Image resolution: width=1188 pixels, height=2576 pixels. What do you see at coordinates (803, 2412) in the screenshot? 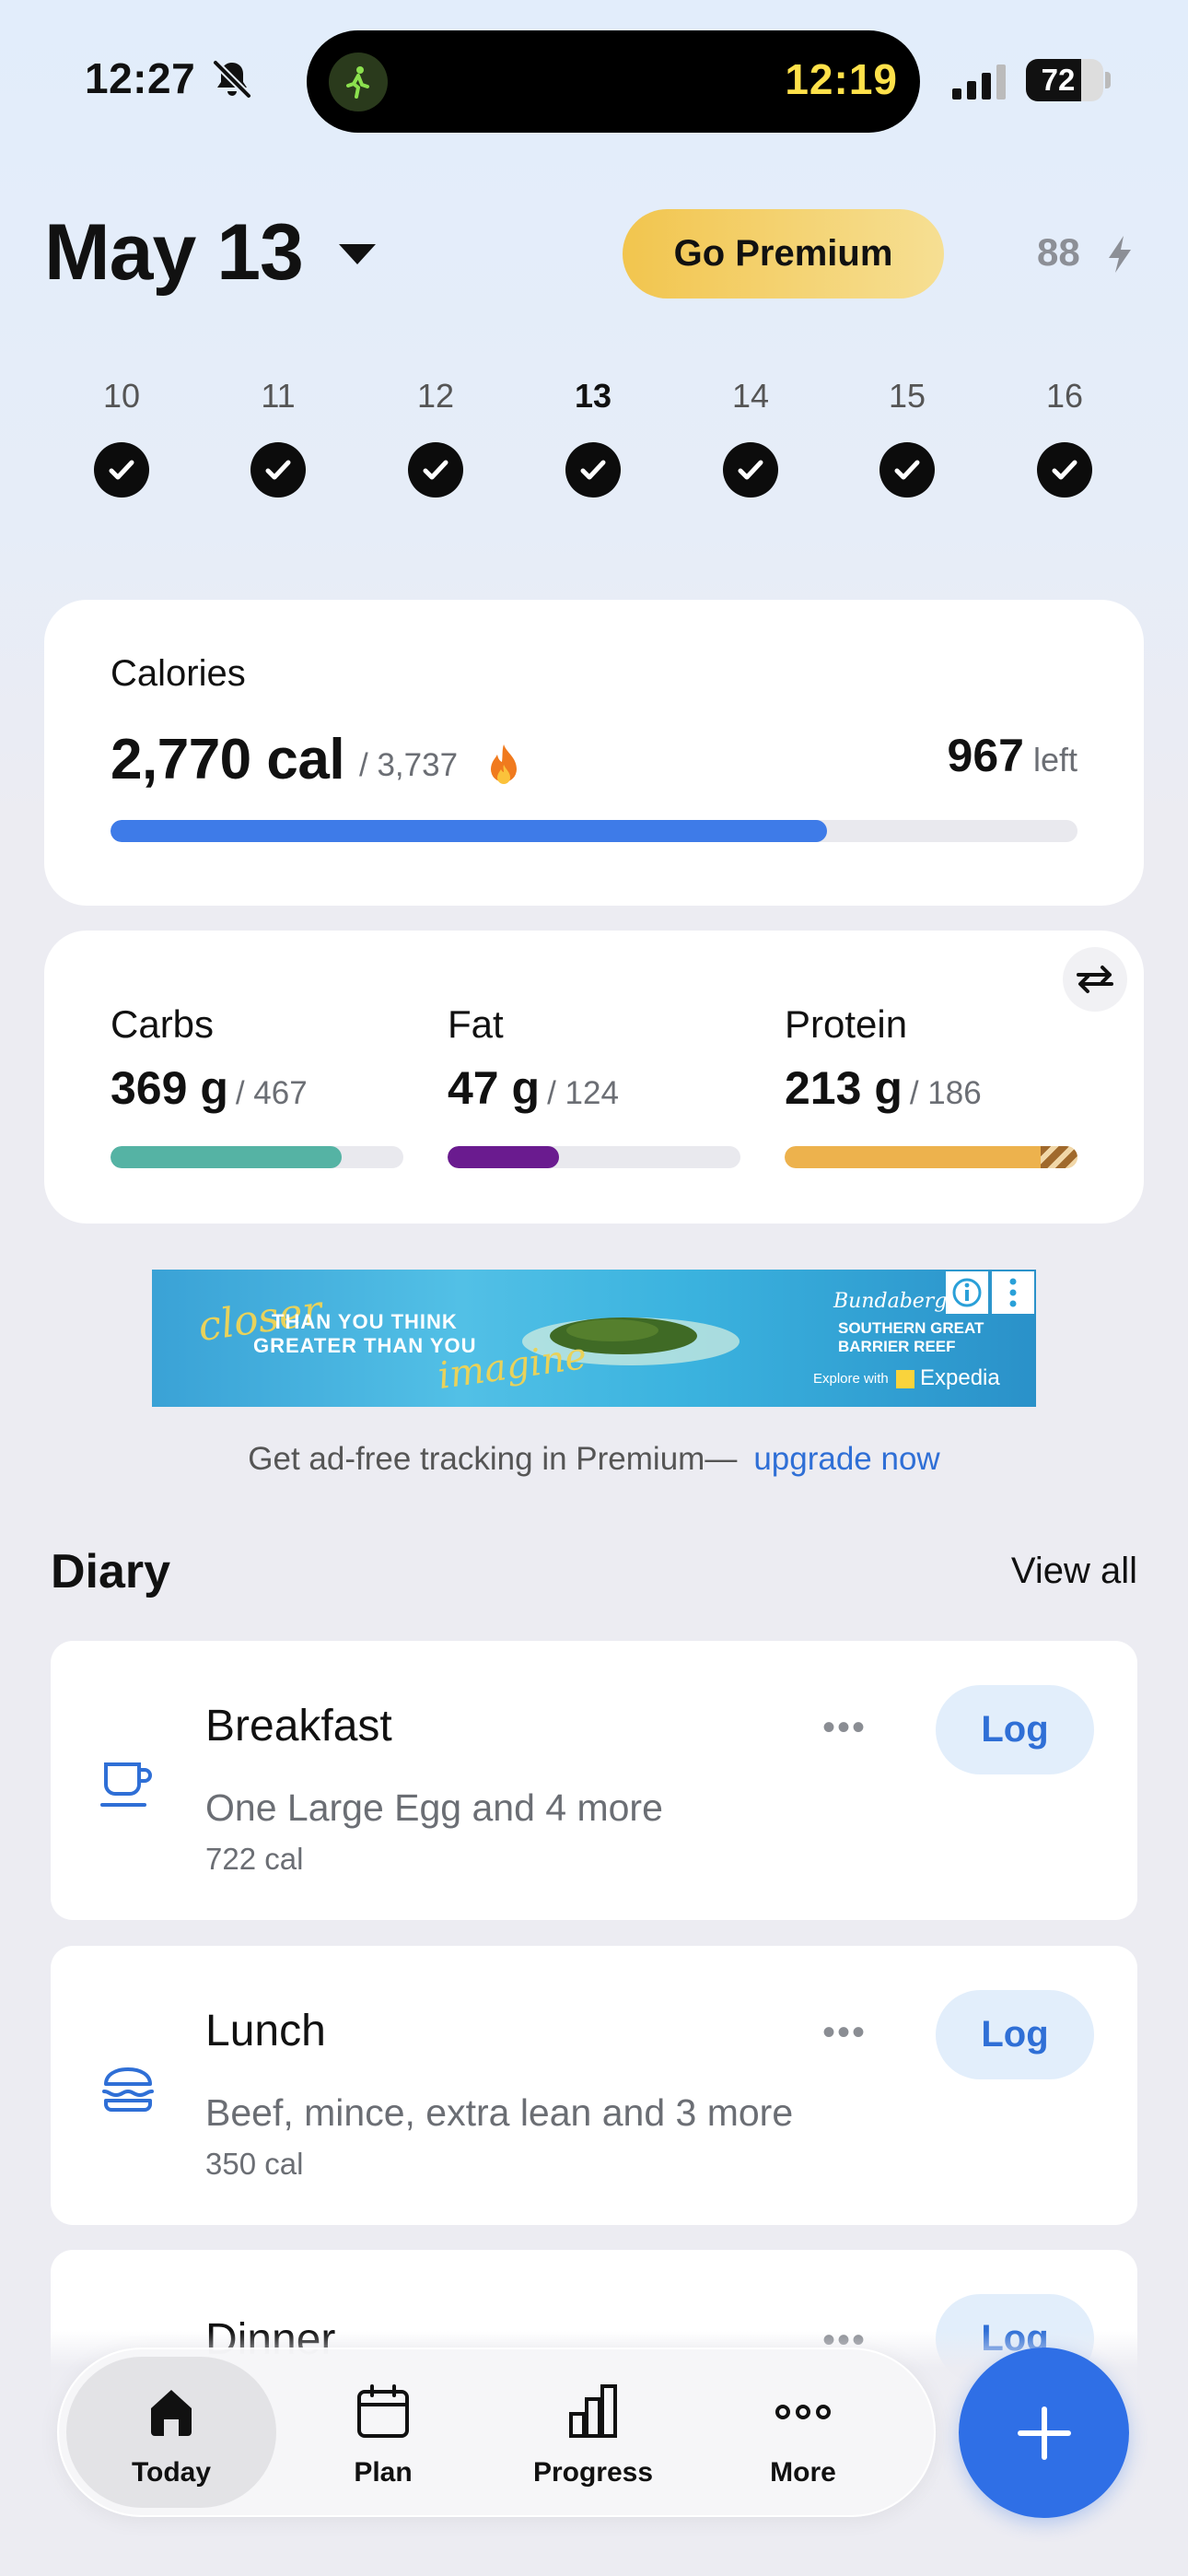
I see `more-dots-icon` at bounding box center [803, 2412].